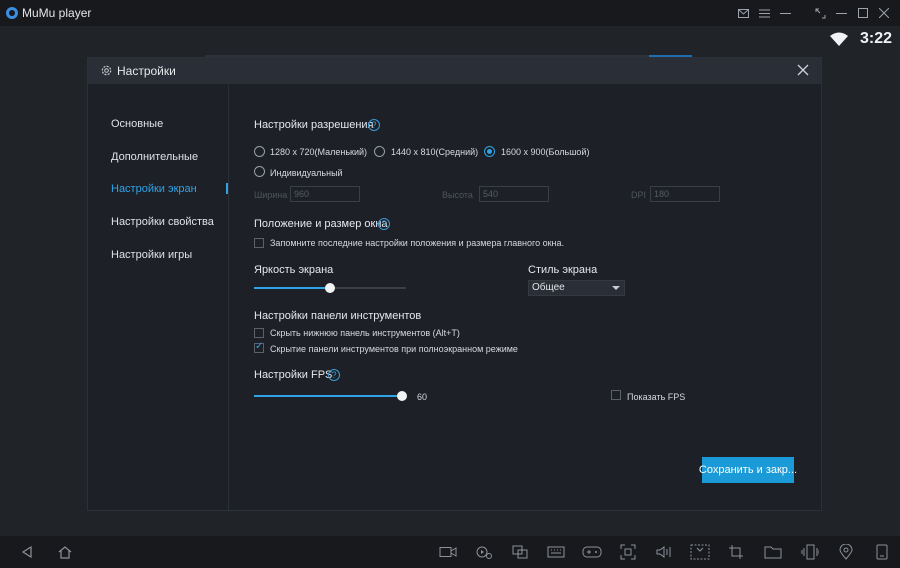 The width and height of the screenshot is (900, 568). What do you see at coordinates (154, 189) in the screenshot?
I see `sidebar-item-display: Настройки экран` at bounding box center [154, 189].